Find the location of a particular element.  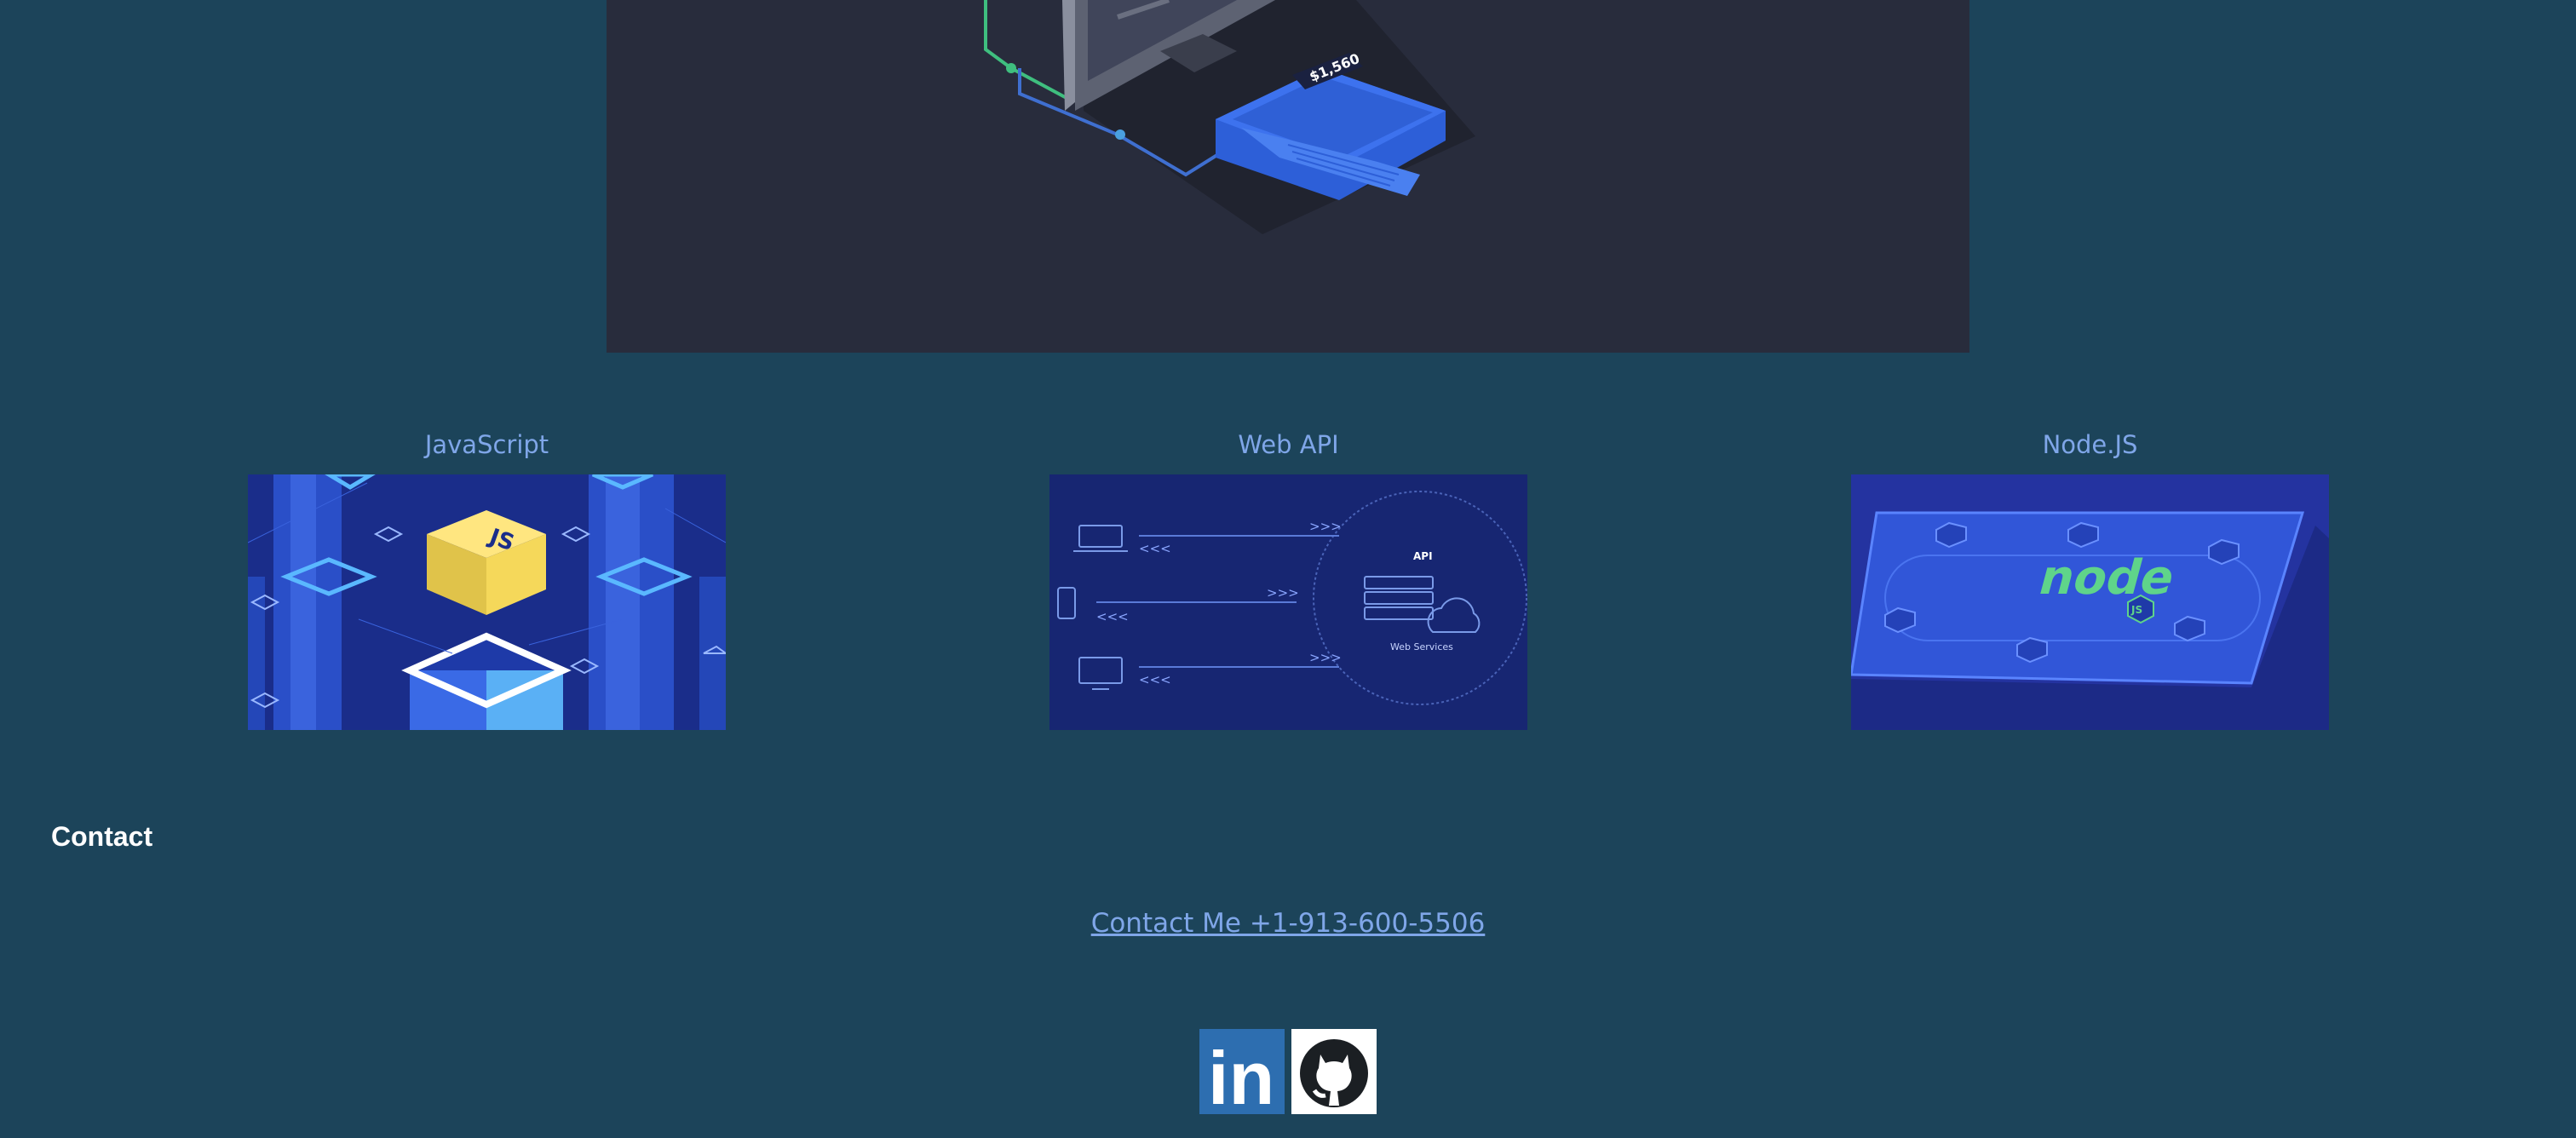

linkedin-label: in is located at coordinates (1241, 1075).